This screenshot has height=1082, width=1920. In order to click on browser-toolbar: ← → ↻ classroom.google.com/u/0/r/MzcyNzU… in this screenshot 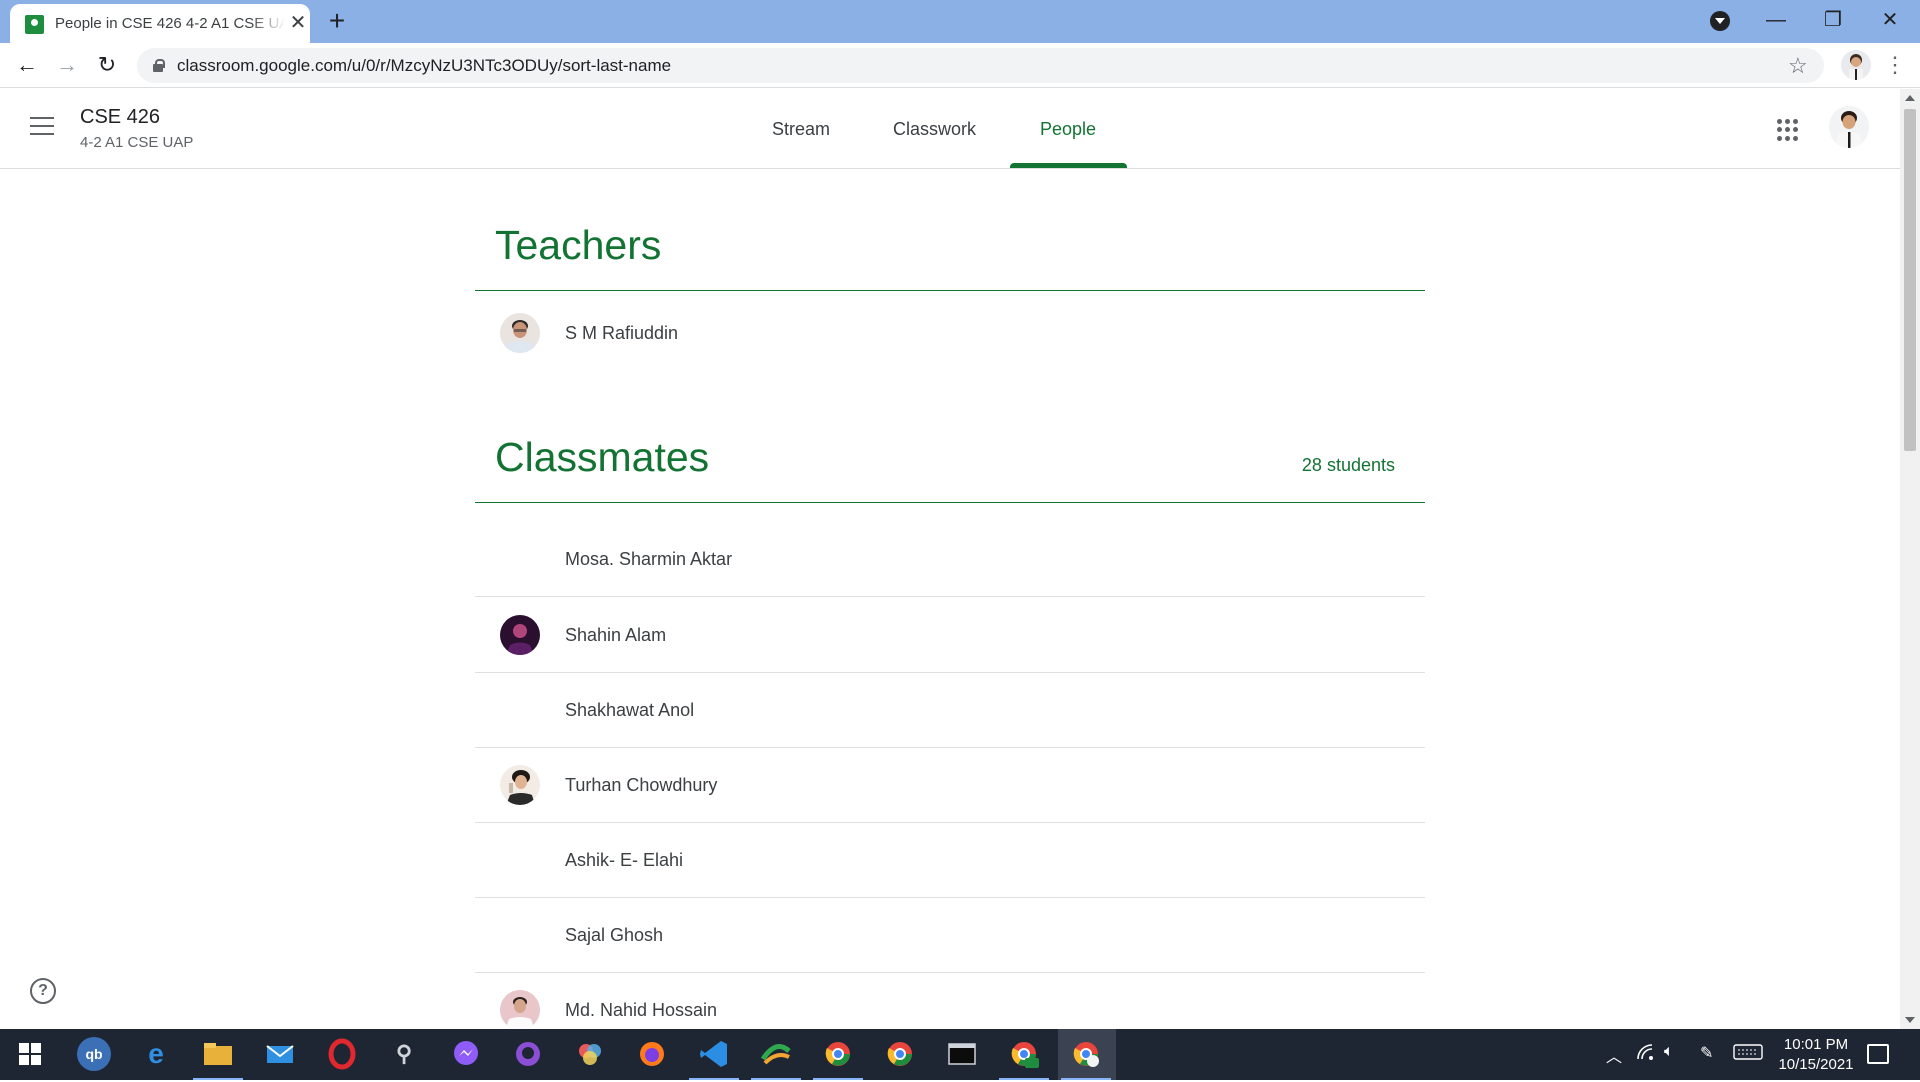, I will do `click(960, 65)`.